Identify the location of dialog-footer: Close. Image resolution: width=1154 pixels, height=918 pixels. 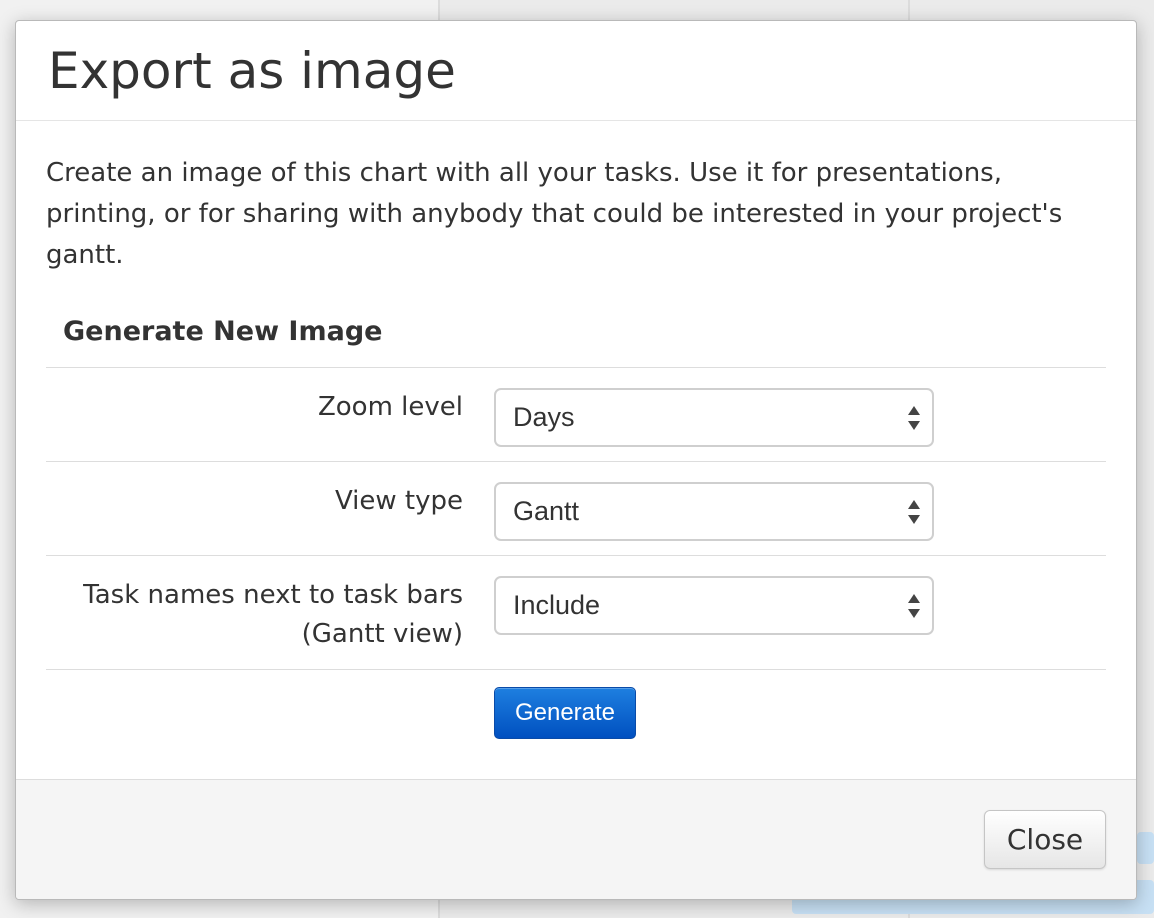
(576, 839).